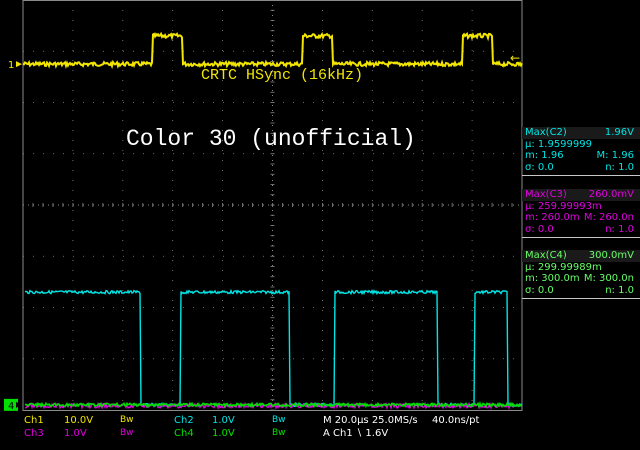 The width and height of the screenshot is (640, 450). I want to click on ch1-label: Ch1, so click(34, 420).